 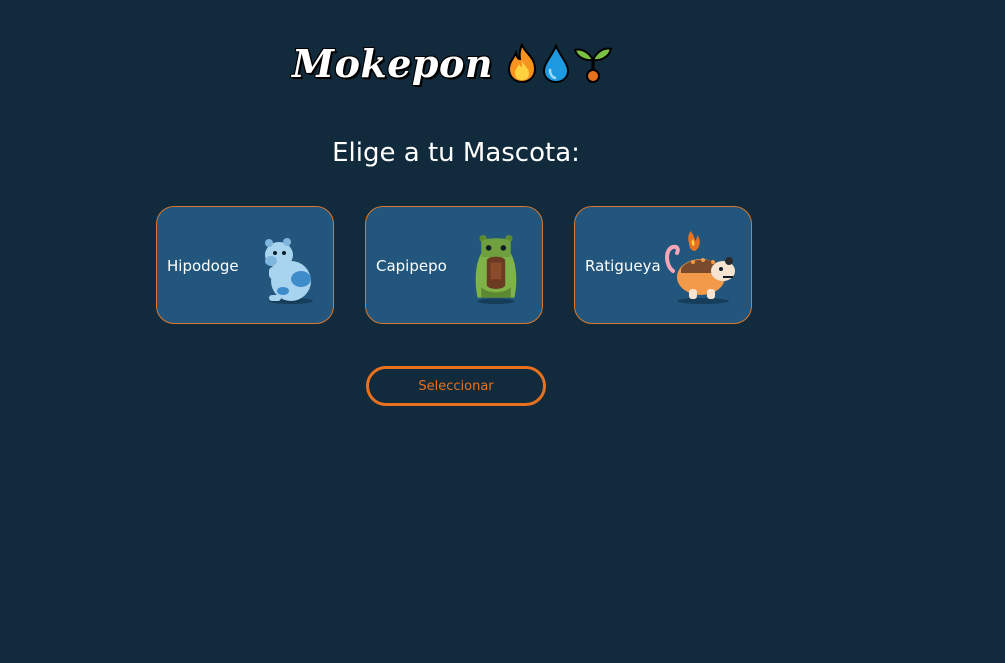 What do you see at coordinates (663, 265) in the screenshot?
I see `pet-card-ratigueya: Ratigueya` at bounding box center [663, 265].